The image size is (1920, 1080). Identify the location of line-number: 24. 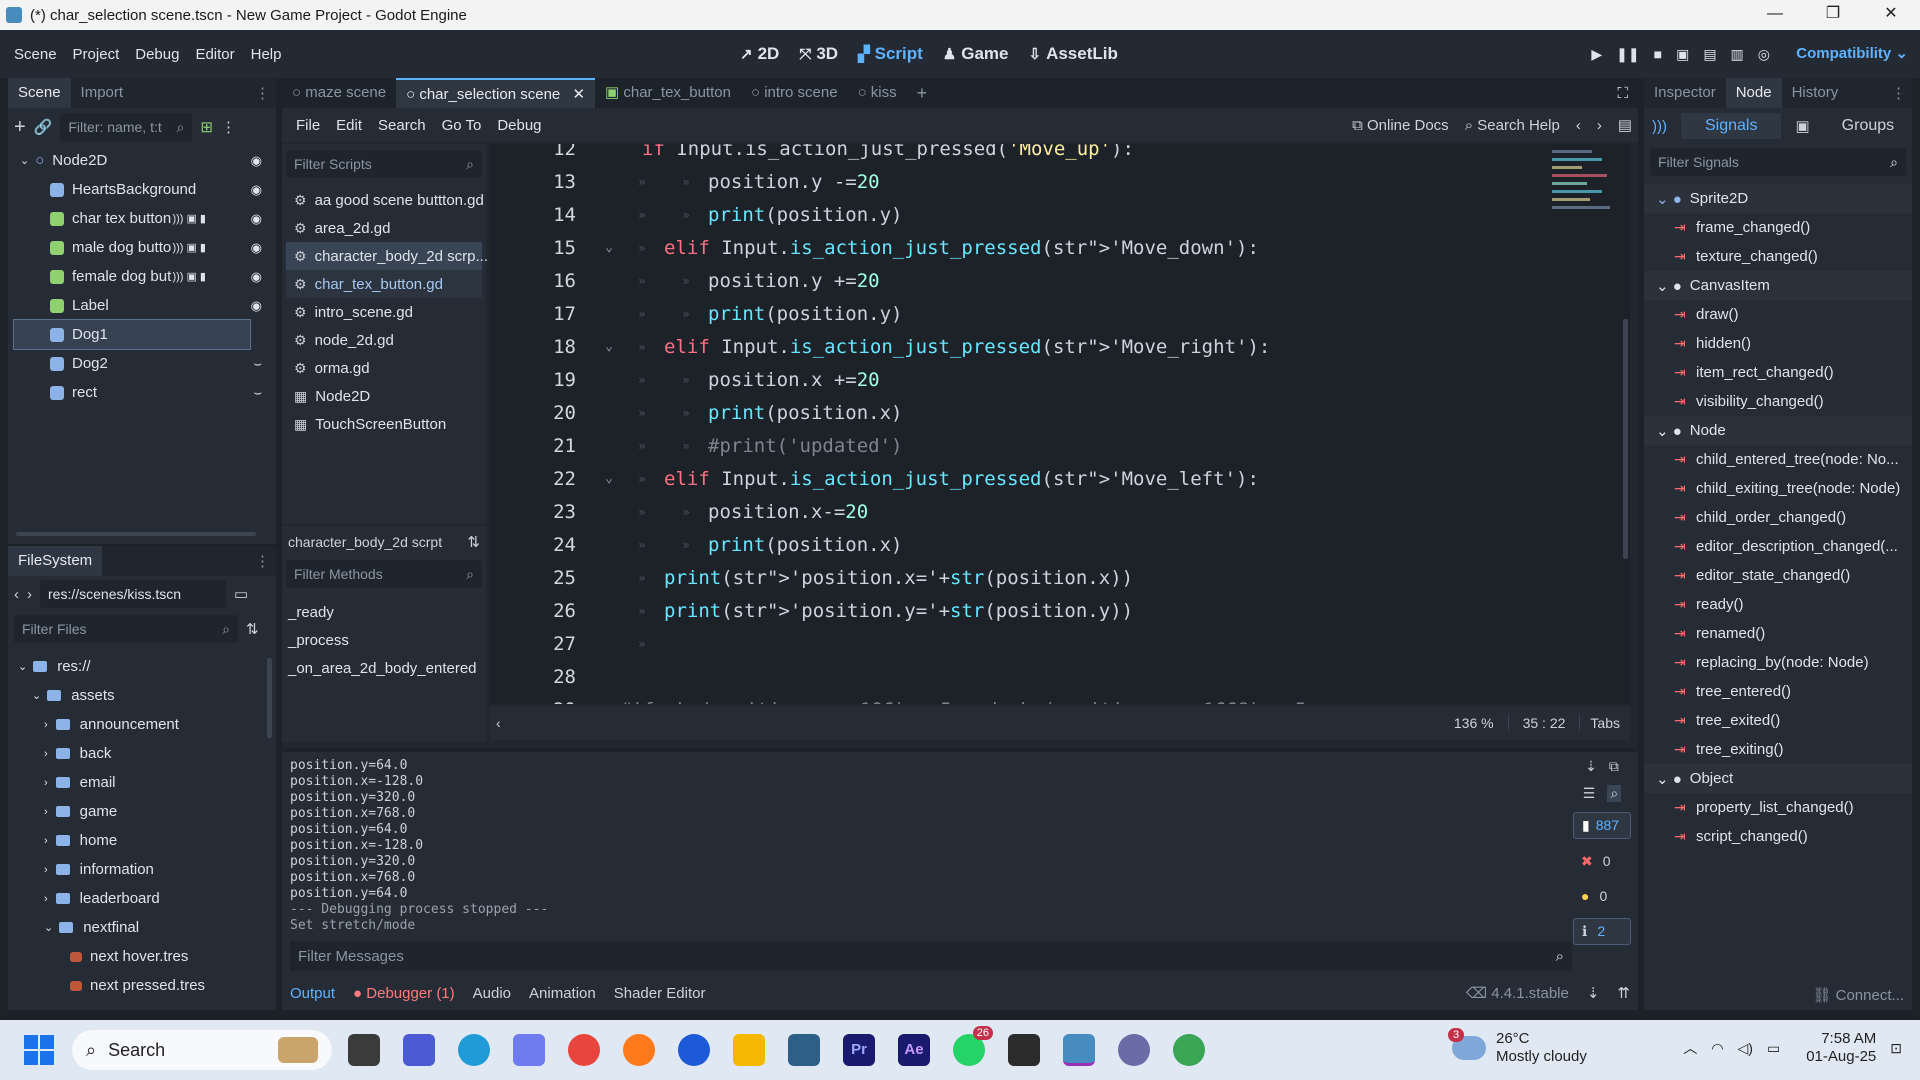
(533, 545).